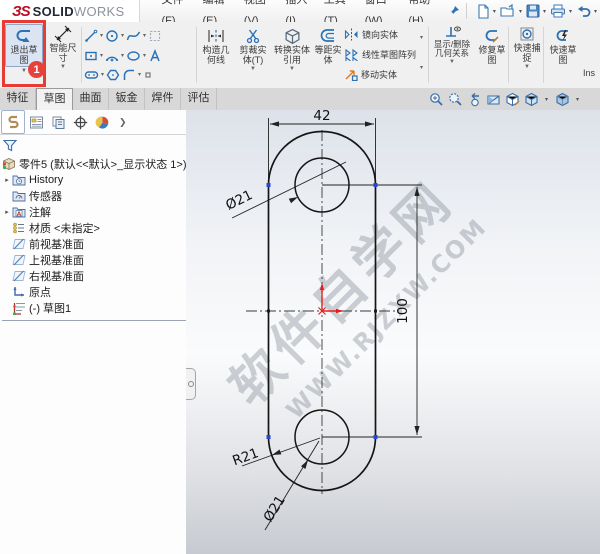 The image size is (600, 554). I want to click on print-icon, so click(558, 11).